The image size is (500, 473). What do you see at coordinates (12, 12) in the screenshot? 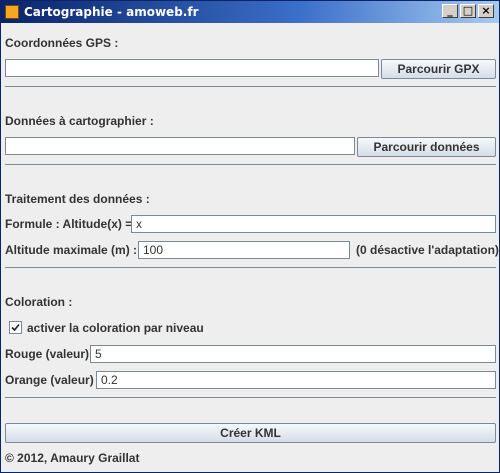
I see `java-app-icon` at bounding box center [12, 12].